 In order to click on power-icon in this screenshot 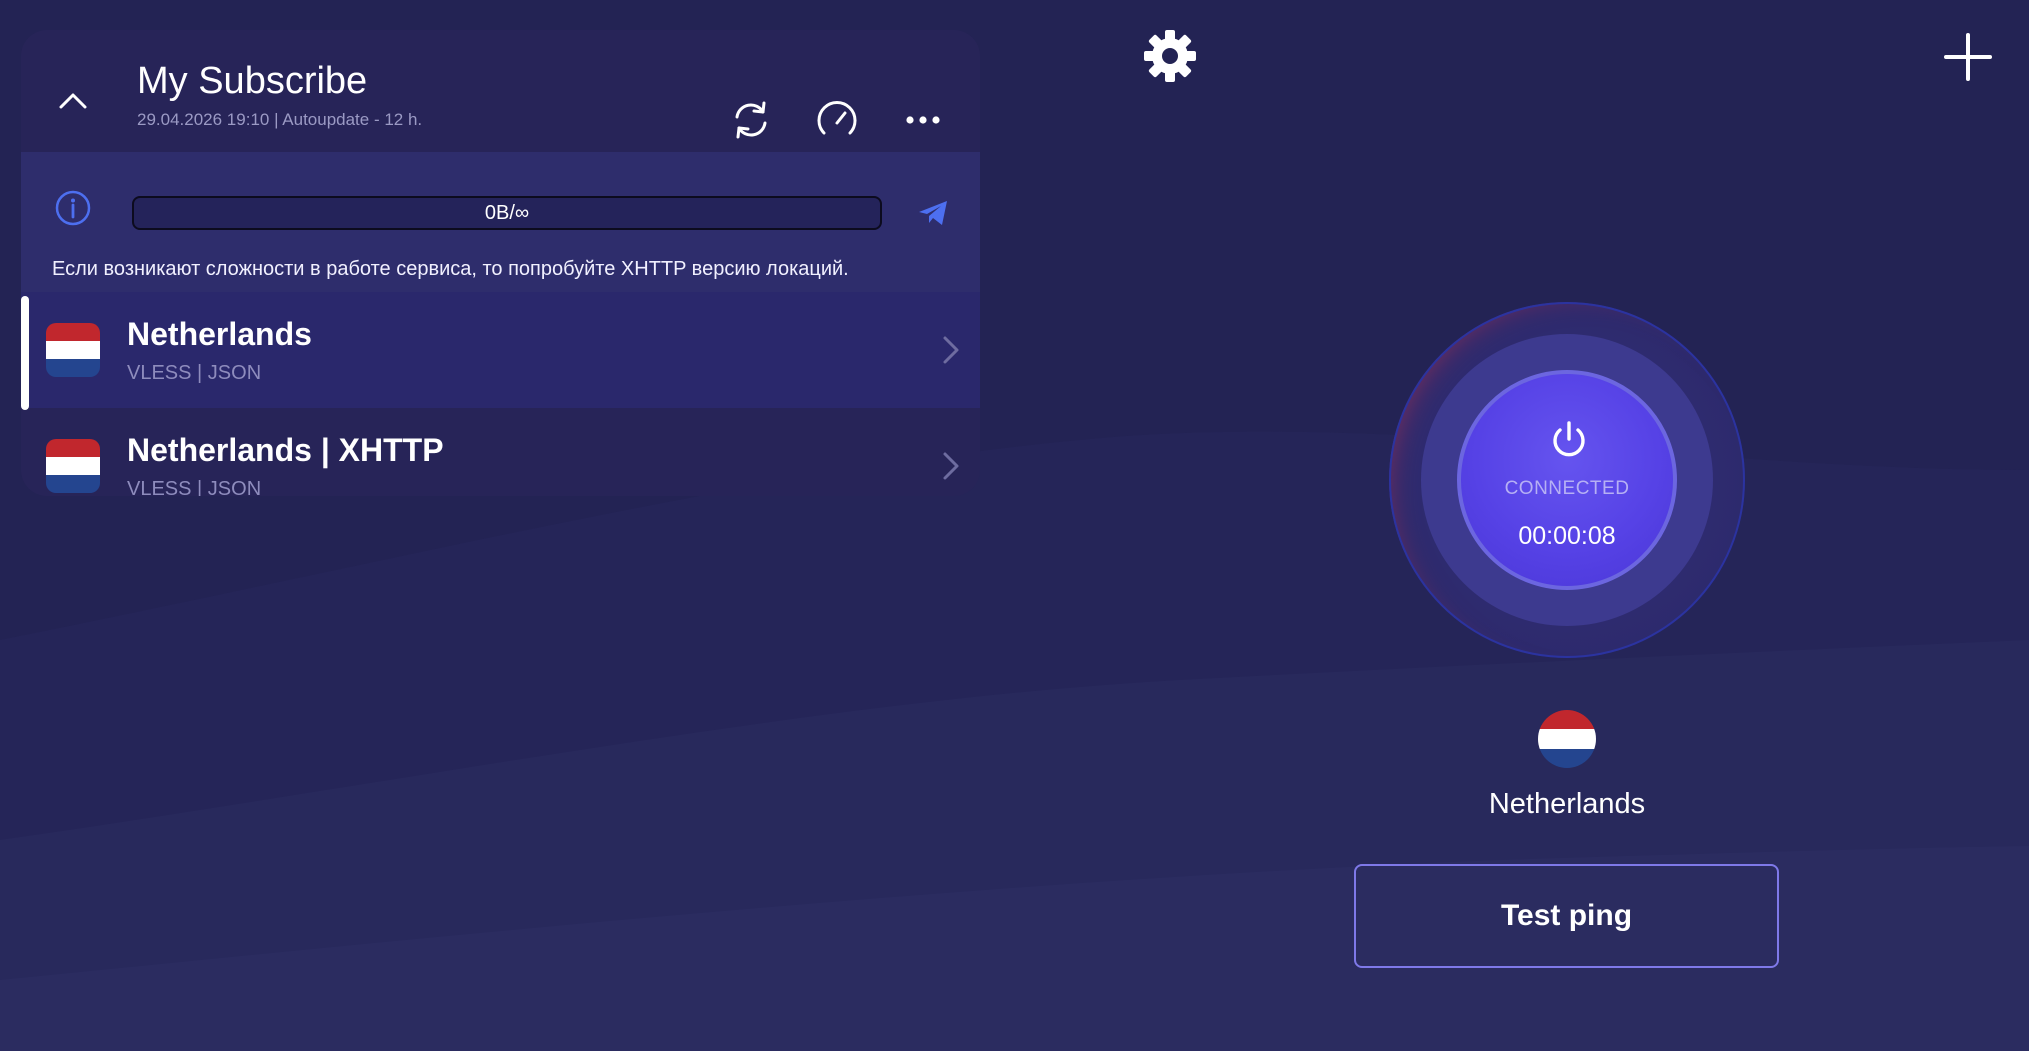, I will do `click(1569, 439)`.